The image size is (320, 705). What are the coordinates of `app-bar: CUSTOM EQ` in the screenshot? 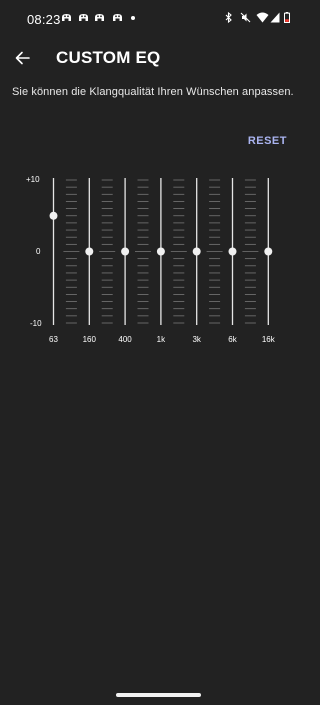 It's located at (158, 58).